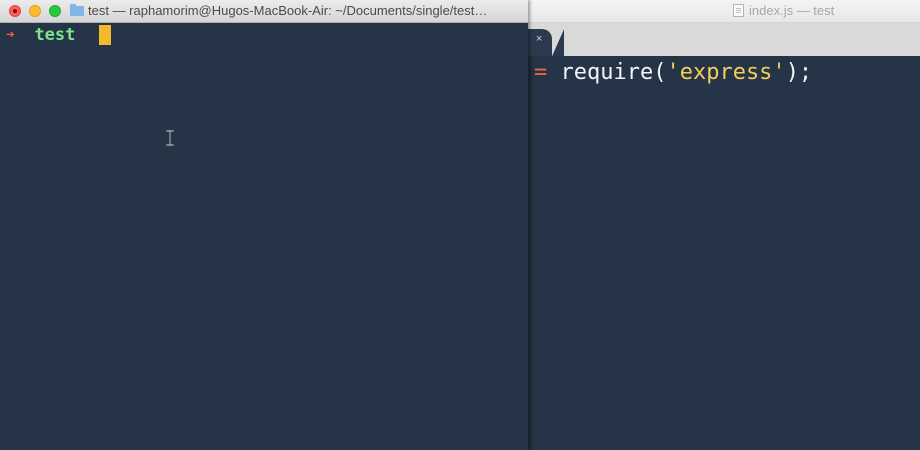 The width and height of the screenshot is (920, 450). What do you see at coordinates (724, 11) in the screenshot?
I see `editor-titlebar: index.js — test` at bounding box center [724, 11].